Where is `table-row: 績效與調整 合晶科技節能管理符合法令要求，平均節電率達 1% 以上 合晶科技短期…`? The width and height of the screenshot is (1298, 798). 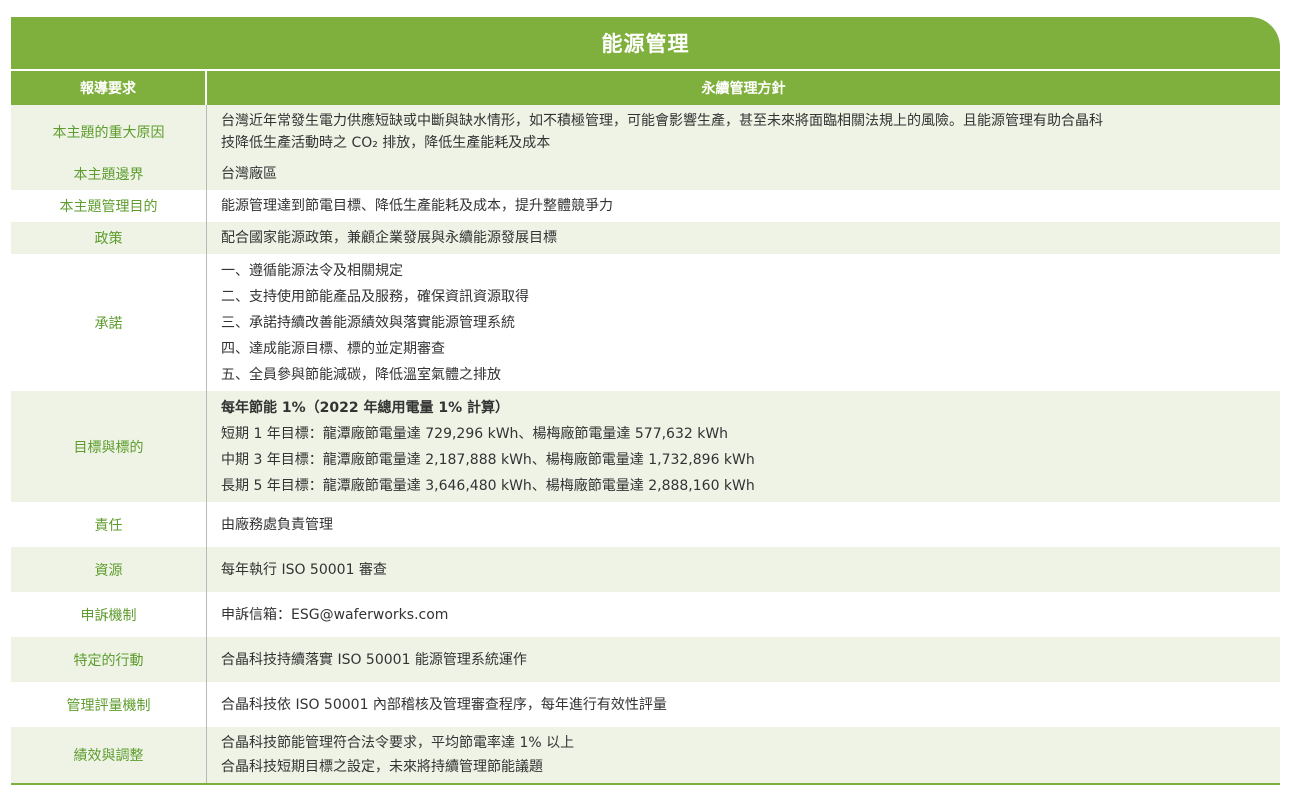 table-row: 績效與調整 合晶科技節能管理符合法令要求，平均節電率達 1% 以上 合晶科技短期… is located at coordinates (645, 755).